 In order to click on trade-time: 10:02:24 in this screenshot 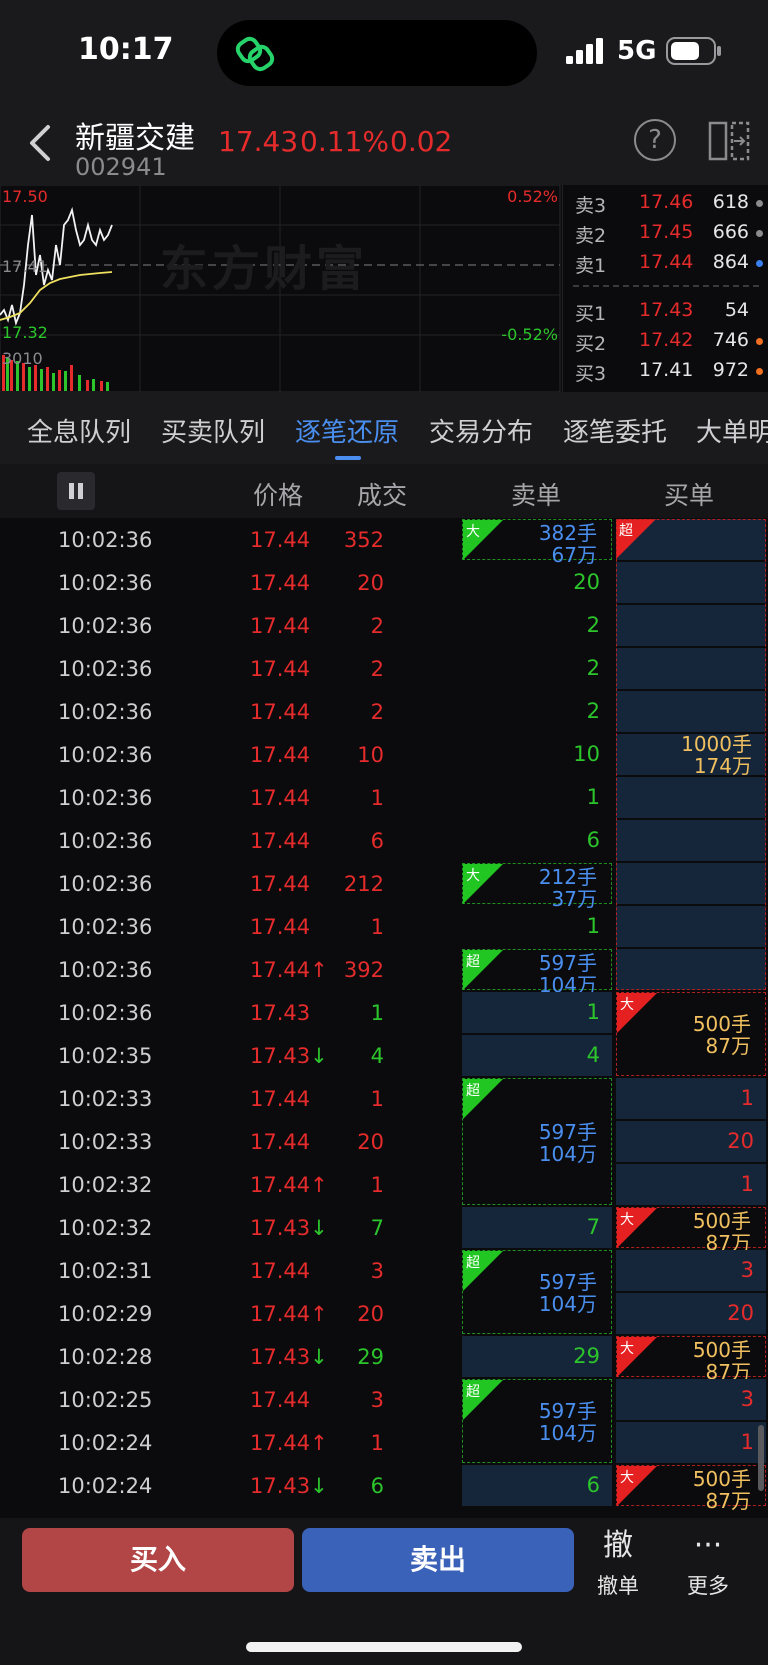, I will do `click(105, 1443)`.